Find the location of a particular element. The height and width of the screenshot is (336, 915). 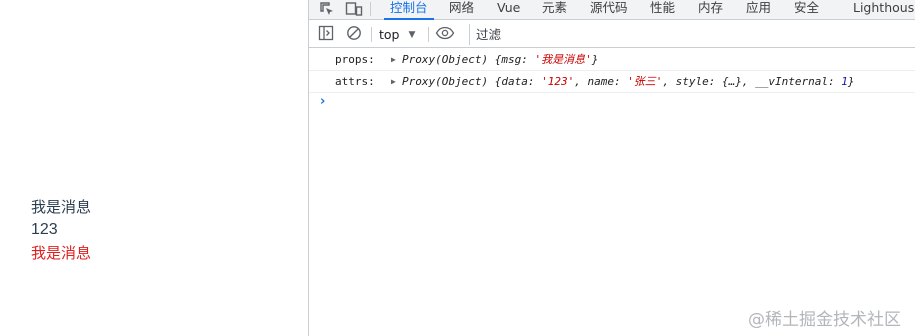

number-value: 1 is located at coordinates (844, 81).